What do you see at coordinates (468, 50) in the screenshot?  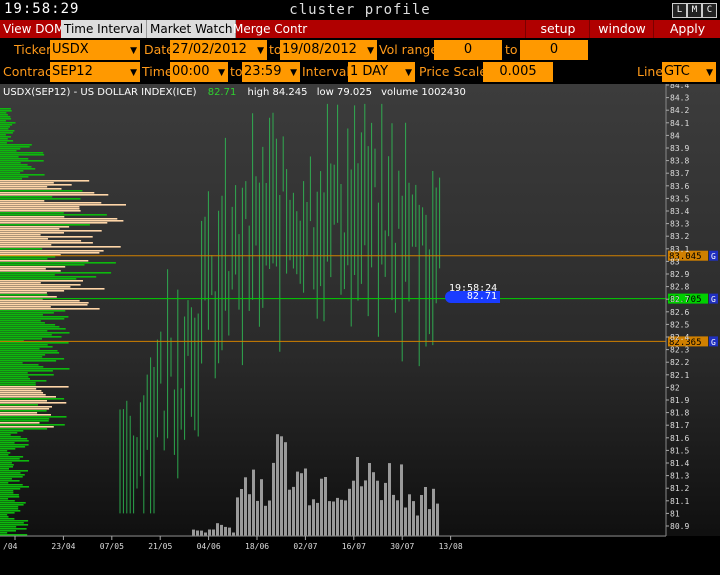 I see `vol-from-field: 0` at bounding box center [468, 50].